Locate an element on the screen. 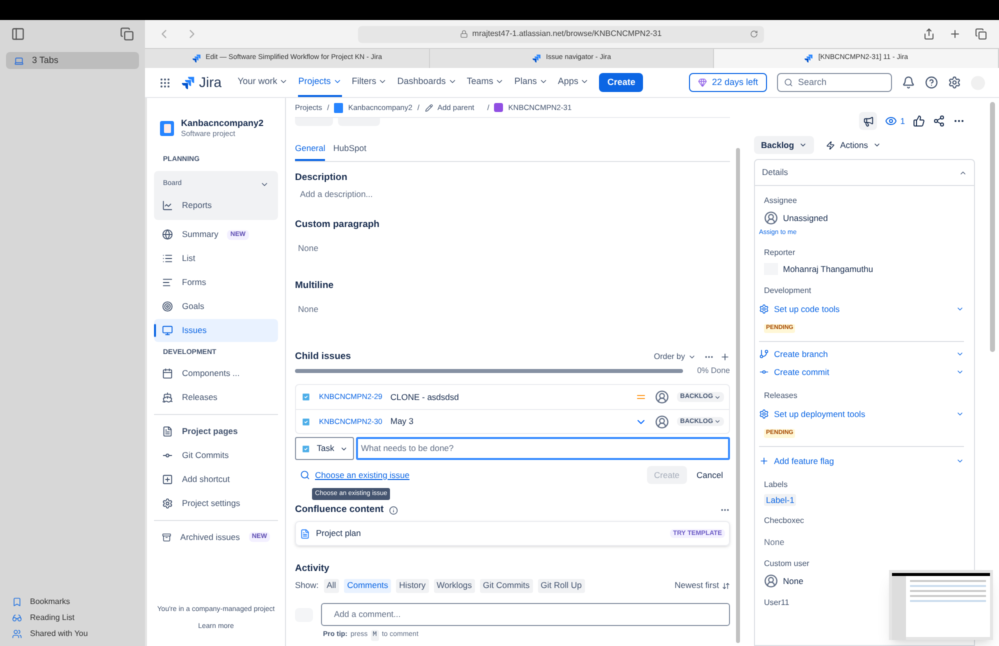  dev-action-link: Create commit is located at coordinates (862, 372).